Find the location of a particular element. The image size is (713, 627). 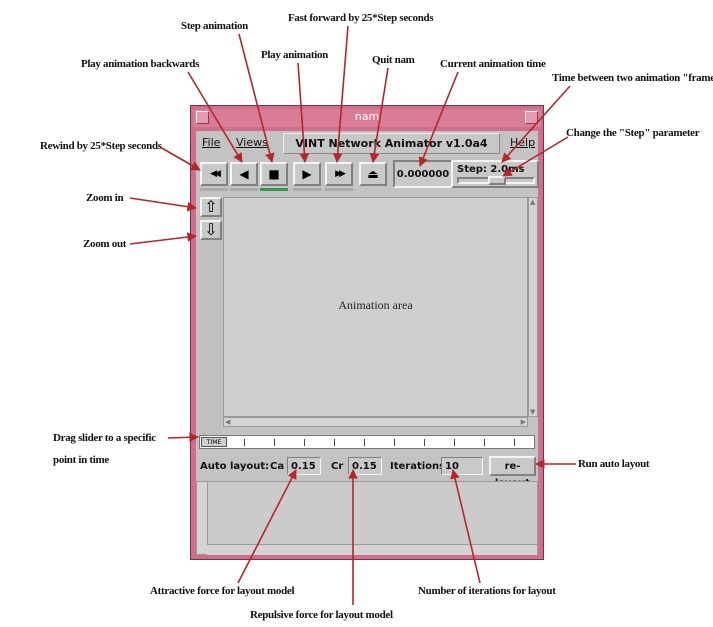

annotation-play: Play animation is located at coordinates (294, 55).